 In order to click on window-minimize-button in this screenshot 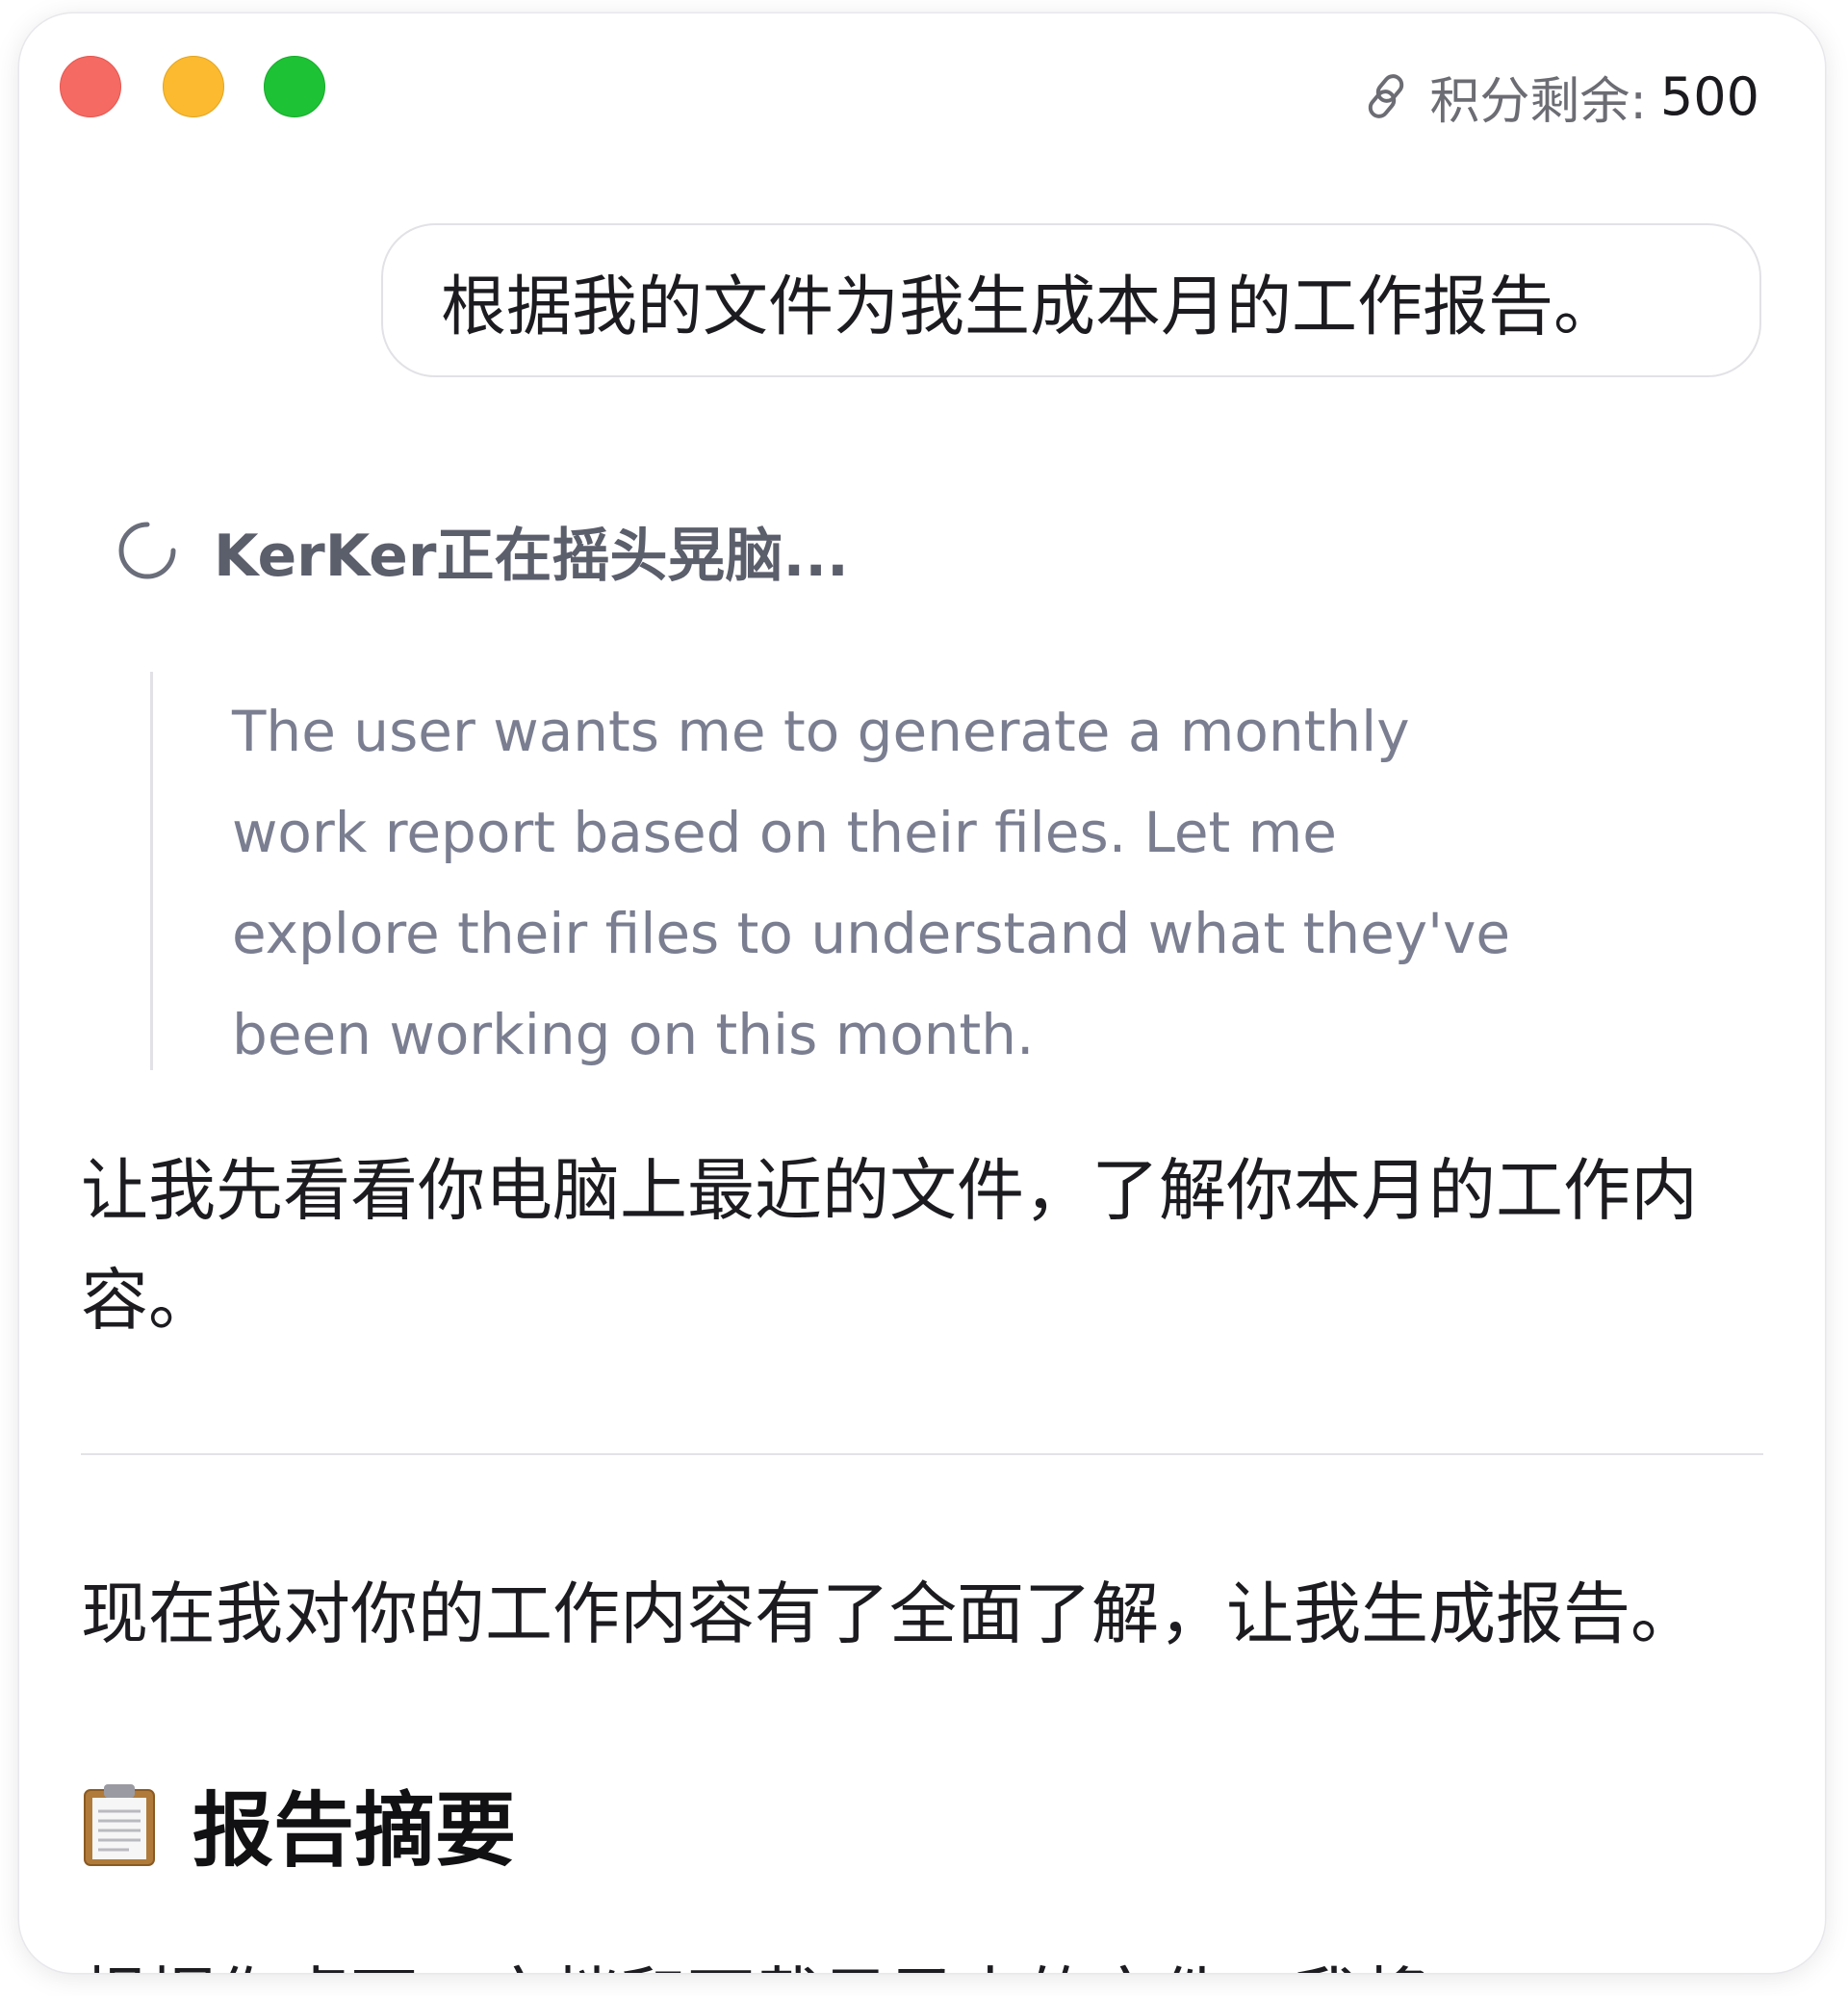, I will do `click(193, 86)`.